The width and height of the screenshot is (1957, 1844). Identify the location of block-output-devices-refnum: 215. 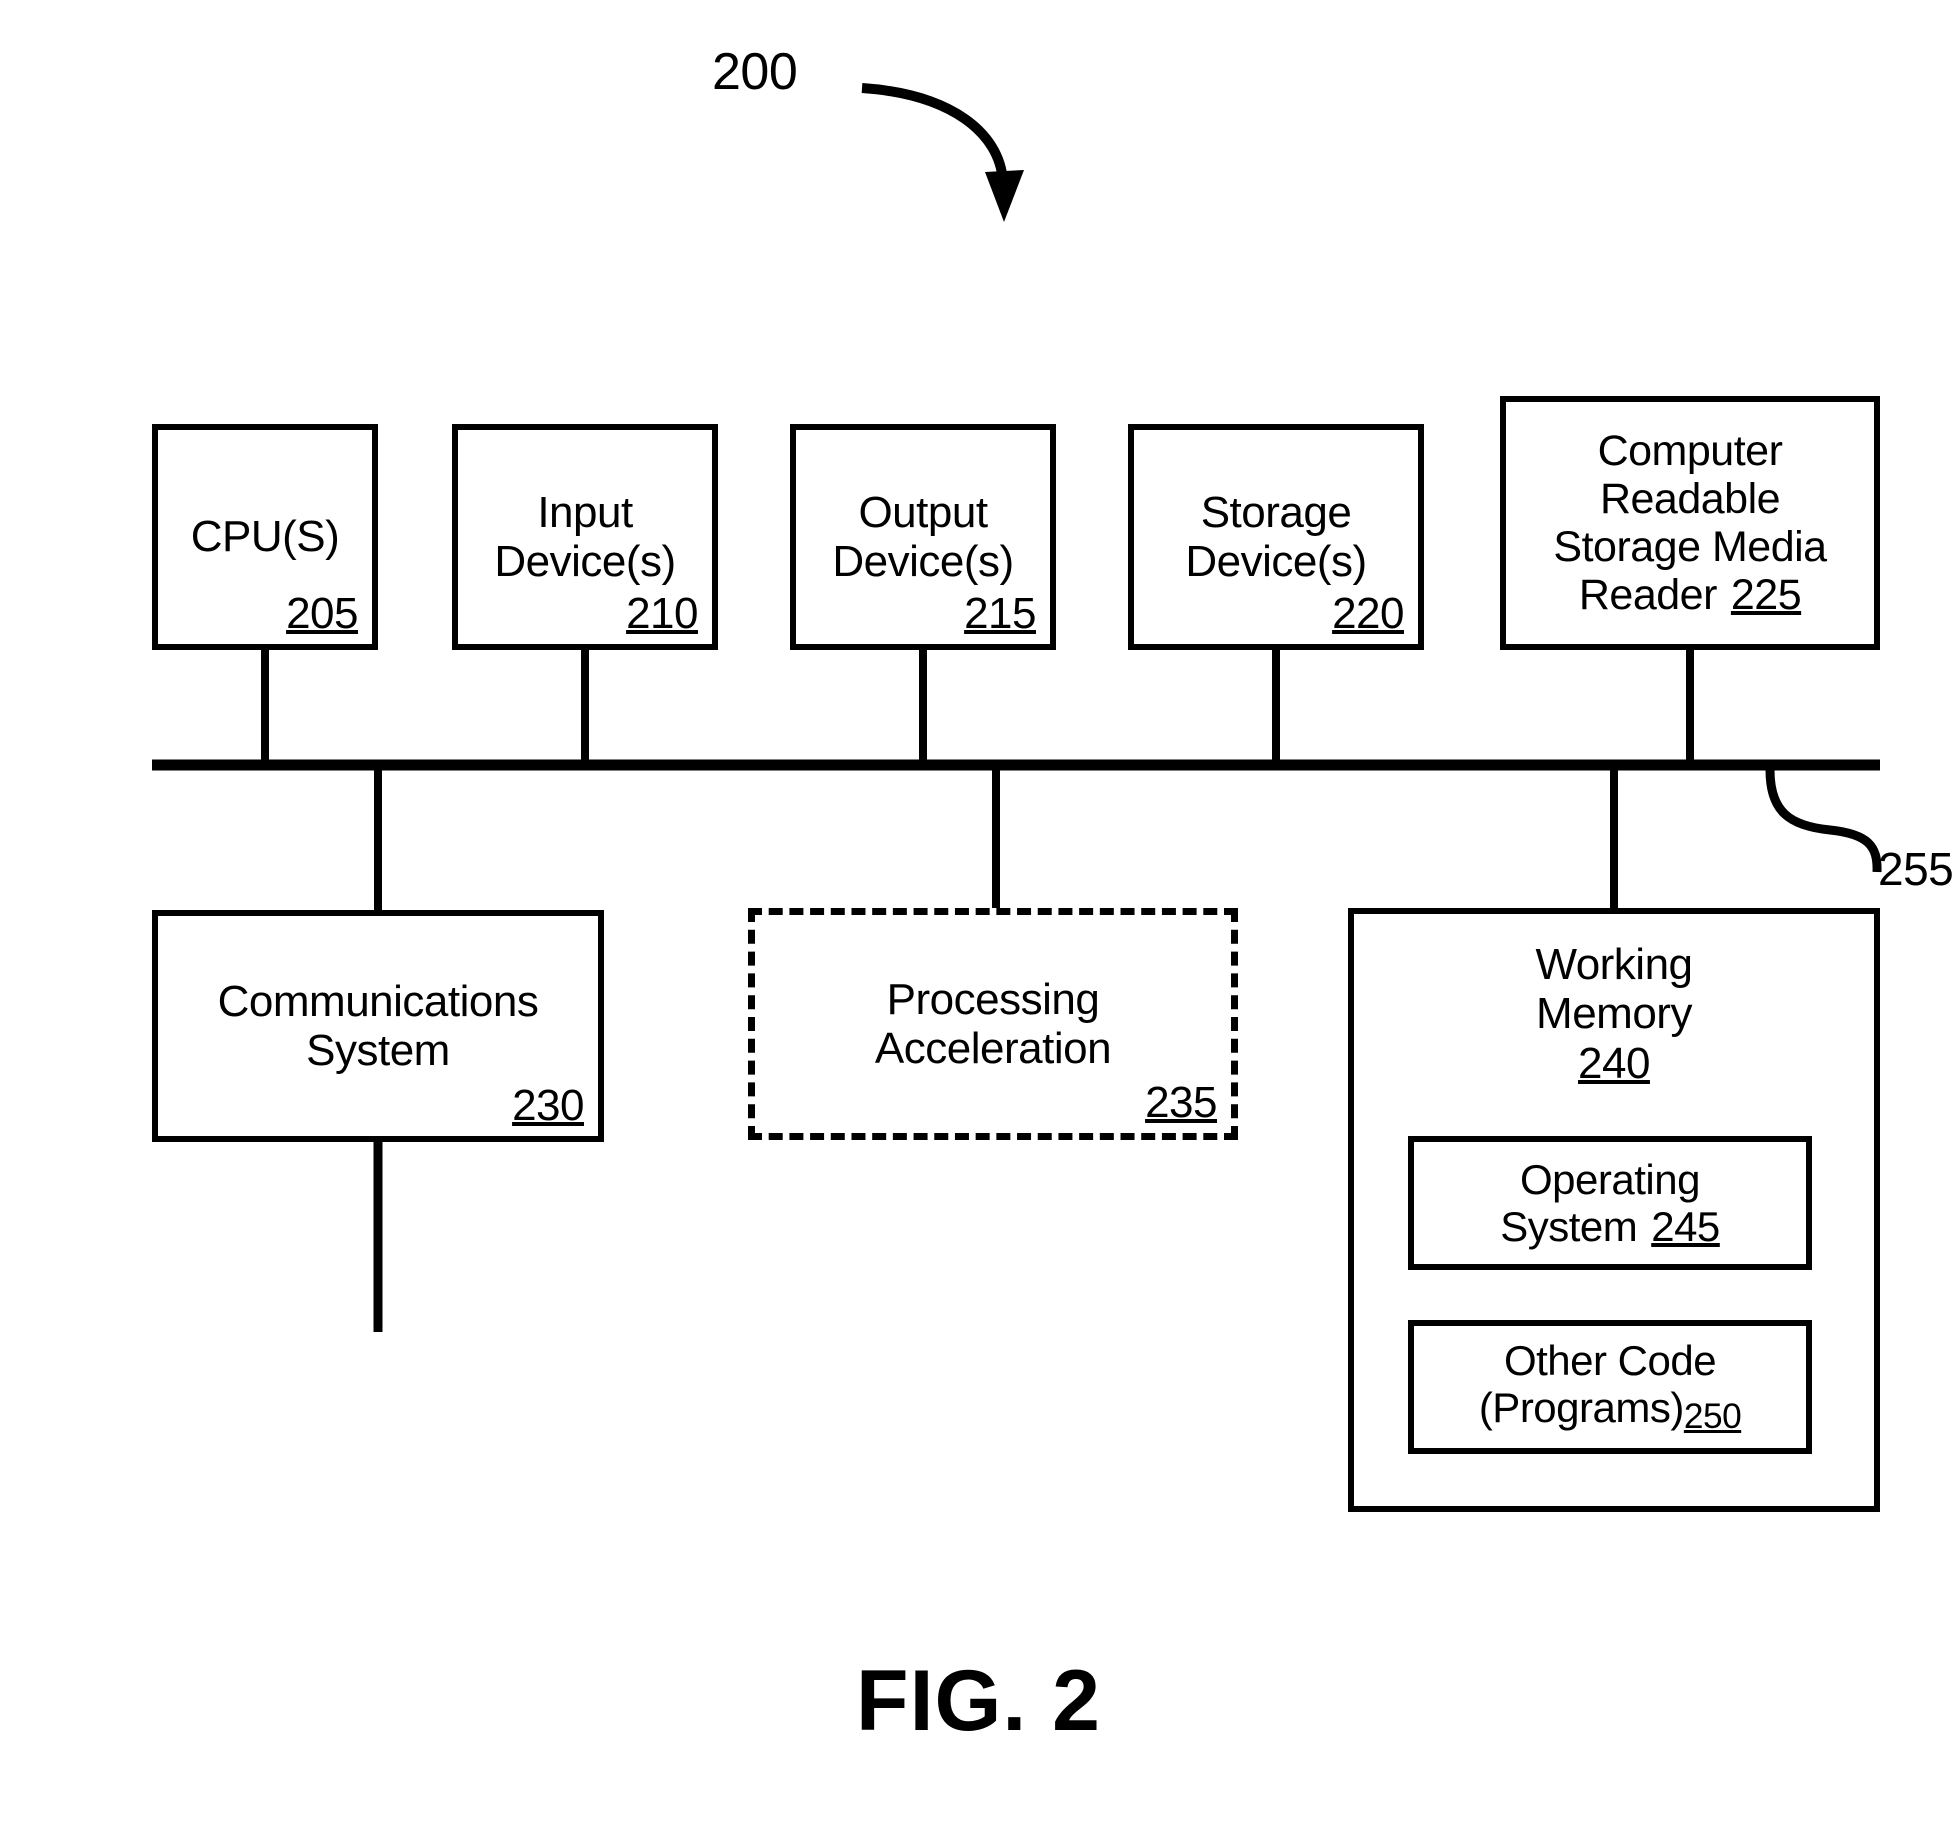
(1000, 613).